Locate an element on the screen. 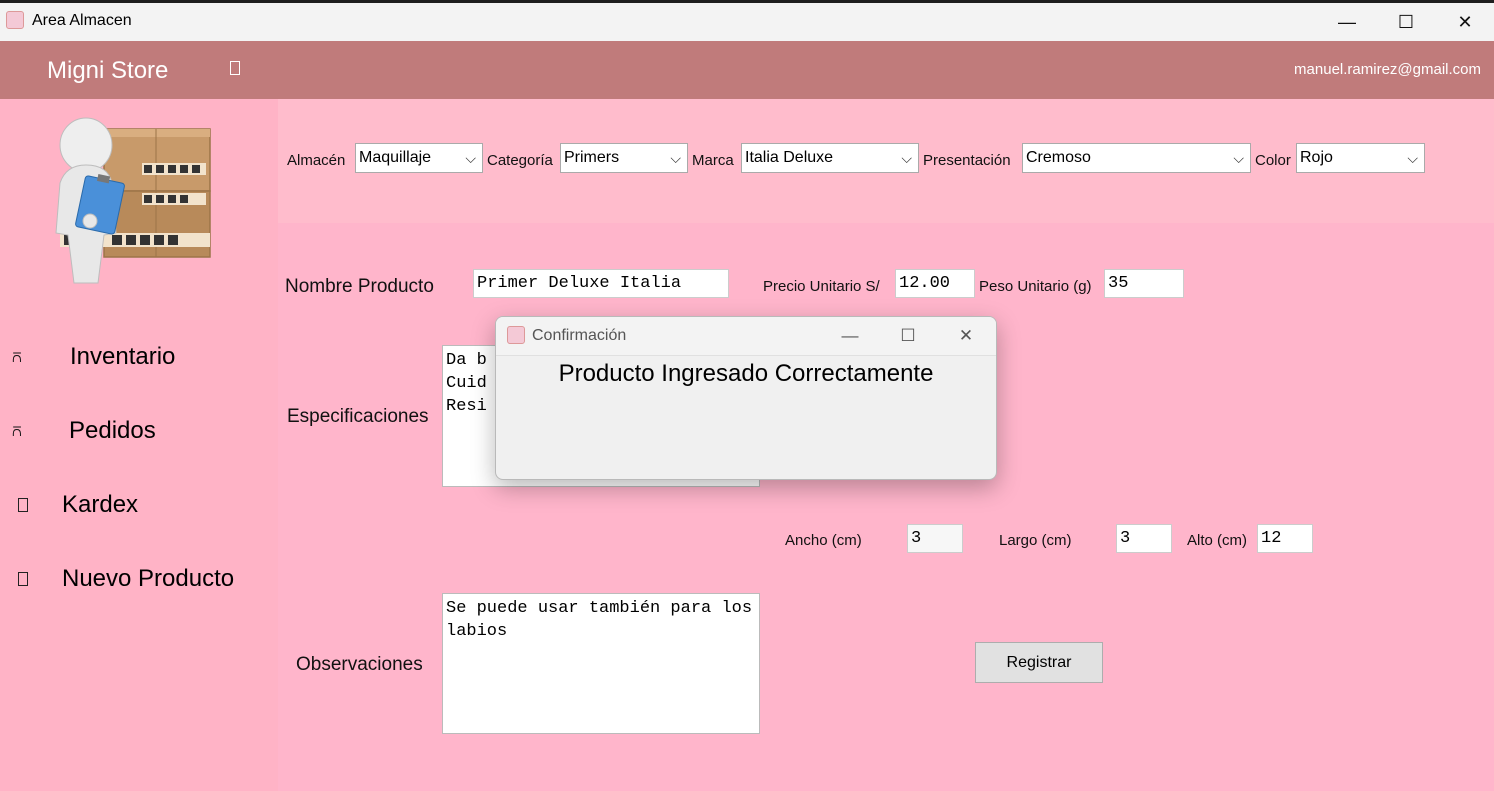  sidebar-item-kardex: Kardex is located at coordinates (75, 505).